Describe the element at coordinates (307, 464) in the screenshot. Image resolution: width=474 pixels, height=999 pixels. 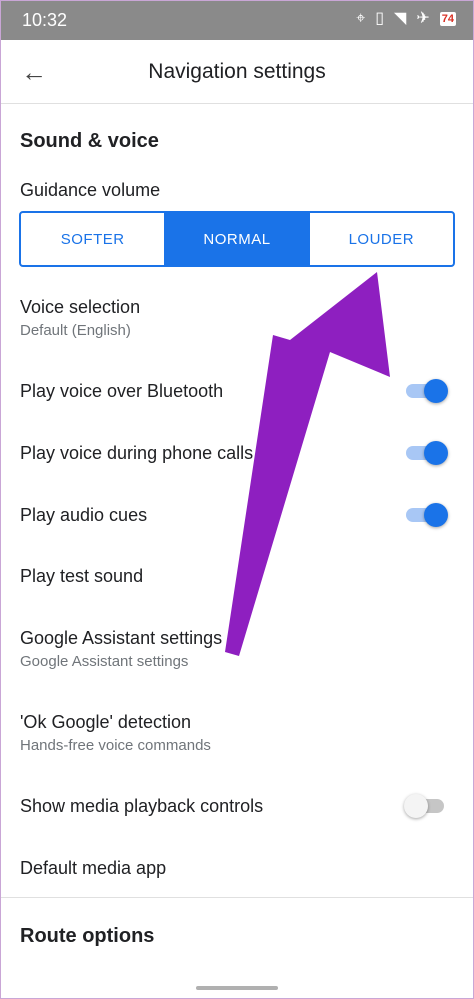
I see `arrow-shape` at that location.